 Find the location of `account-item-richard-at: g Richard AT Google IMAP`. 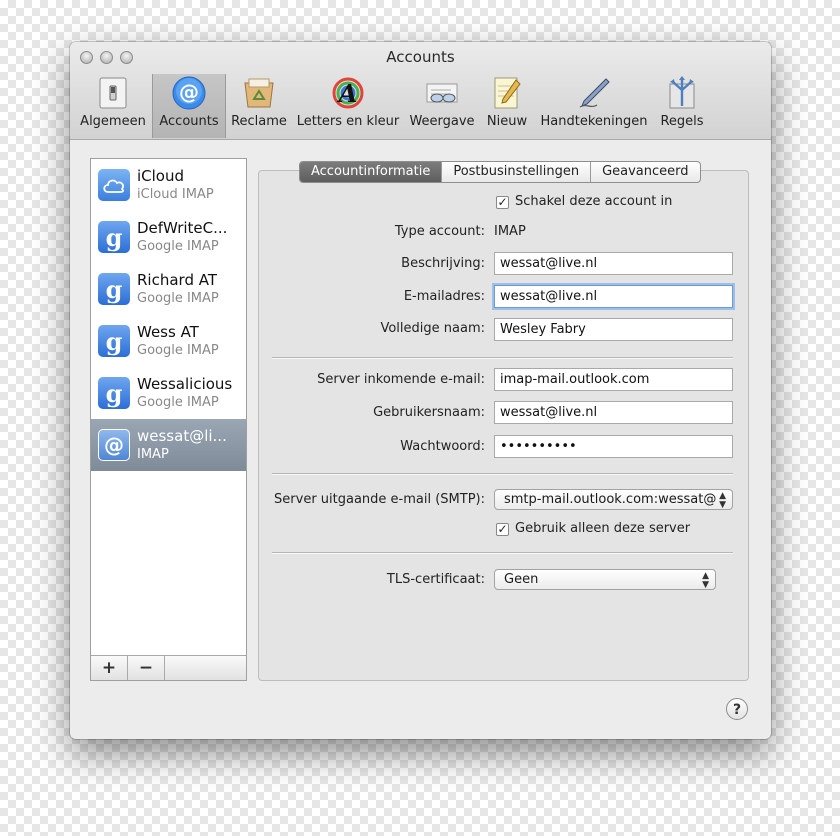

account-item-richard-at: g Richard AT Google IMAP is located at coordinates (168, 289).